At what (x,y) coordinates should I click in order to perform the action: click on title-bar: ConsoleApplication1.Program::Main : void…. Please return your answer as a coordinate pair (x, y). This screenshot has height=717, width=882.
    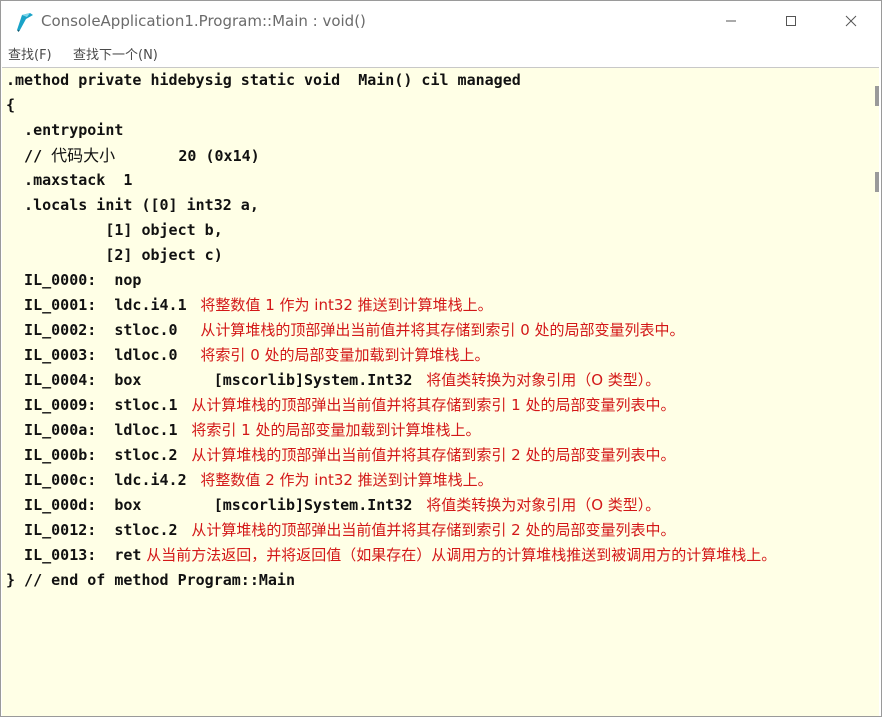
    Looking at the image, I should click on (441, 21).